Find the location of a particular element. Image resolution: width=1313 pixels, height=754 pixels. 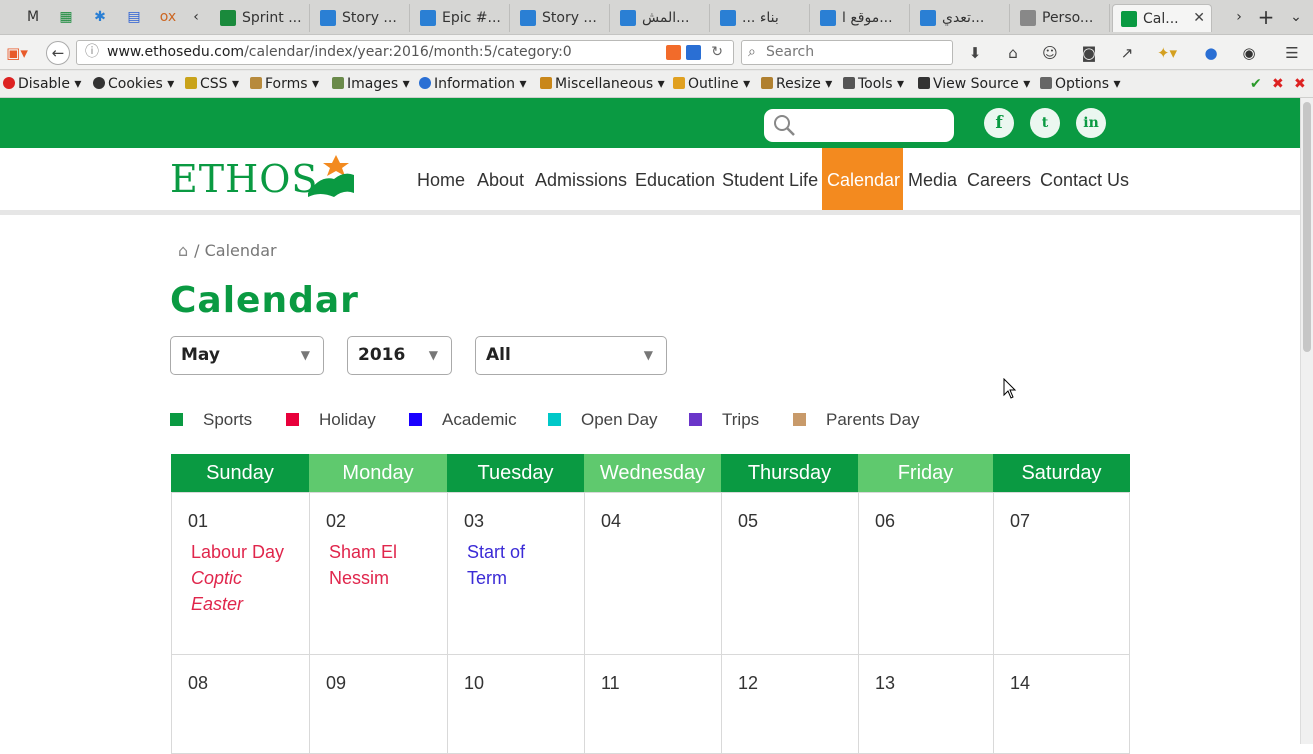

page-scrollbar is located at coordinates (1306, 421).